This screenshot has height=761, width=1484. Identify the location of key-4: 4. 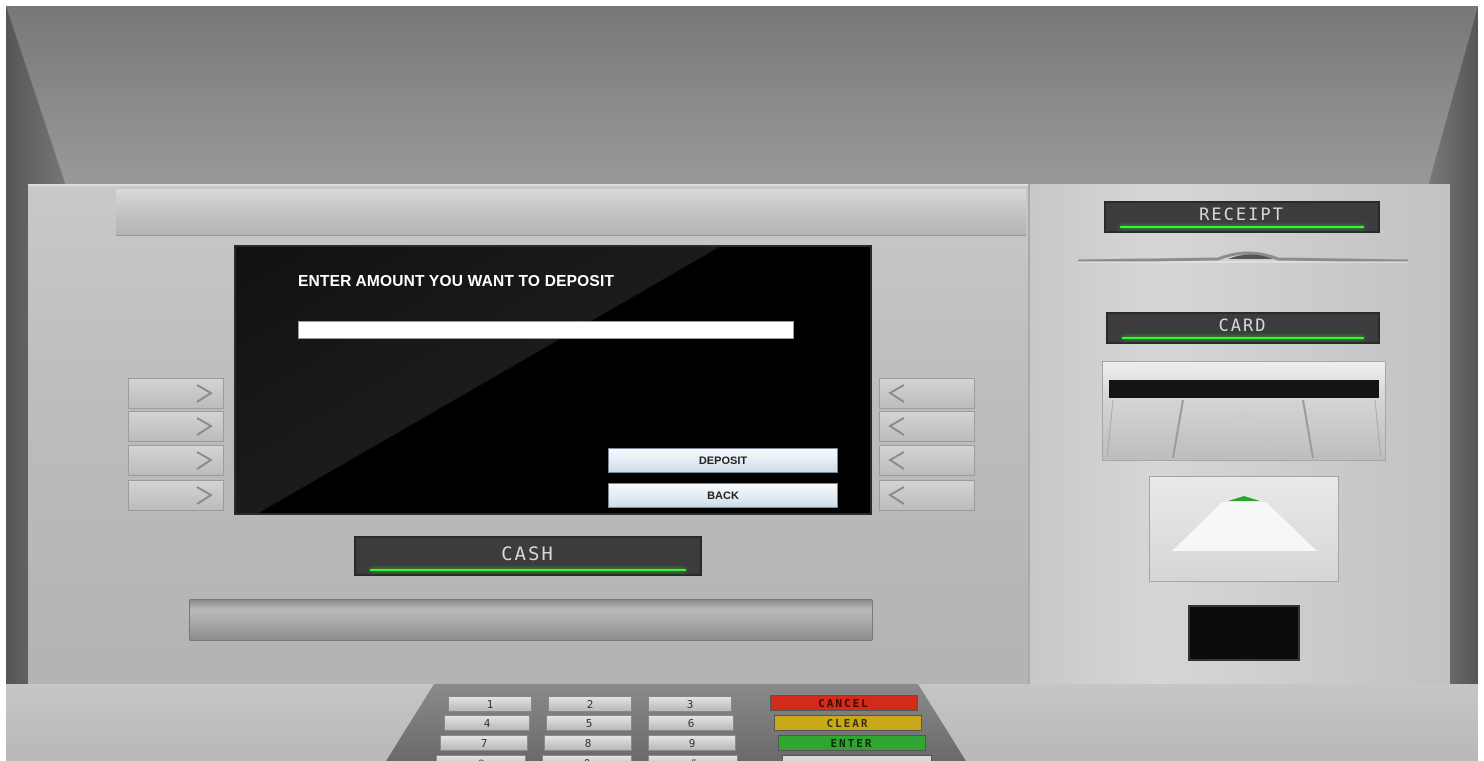
(487, 723).